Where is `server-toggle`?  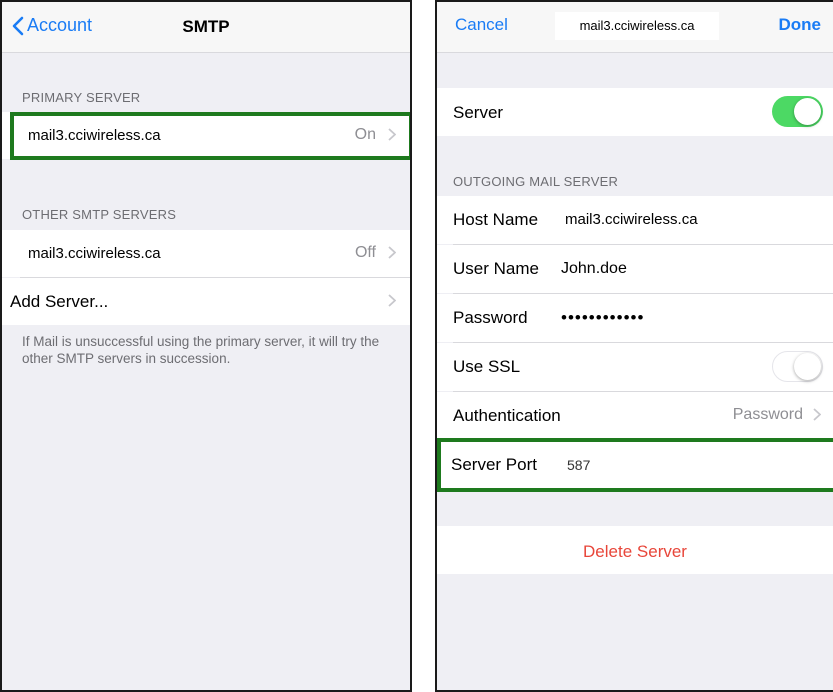 server-toggle is located at coordinates (797, 111).